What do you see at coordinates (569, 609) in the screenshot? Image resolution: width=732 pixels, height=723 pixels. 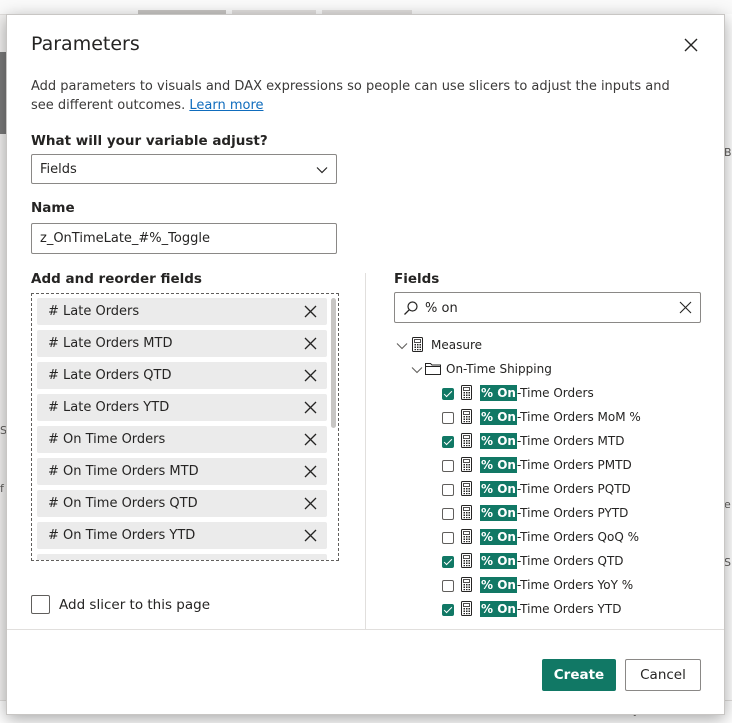 I see `field-item-label: -Time Orders YTD` at bounding box center [569, 609].